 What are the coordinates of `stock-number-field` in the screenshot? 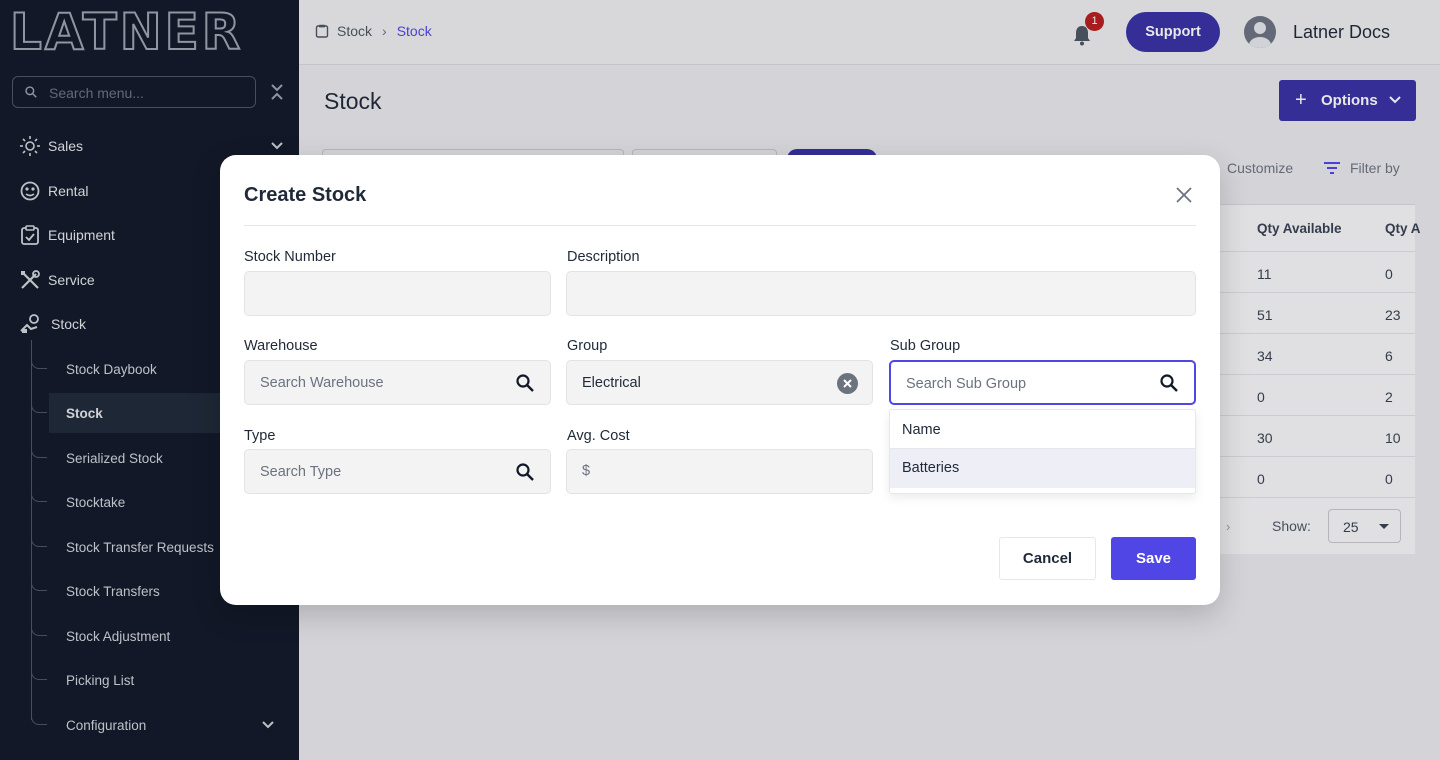 It's located at (397, 293).